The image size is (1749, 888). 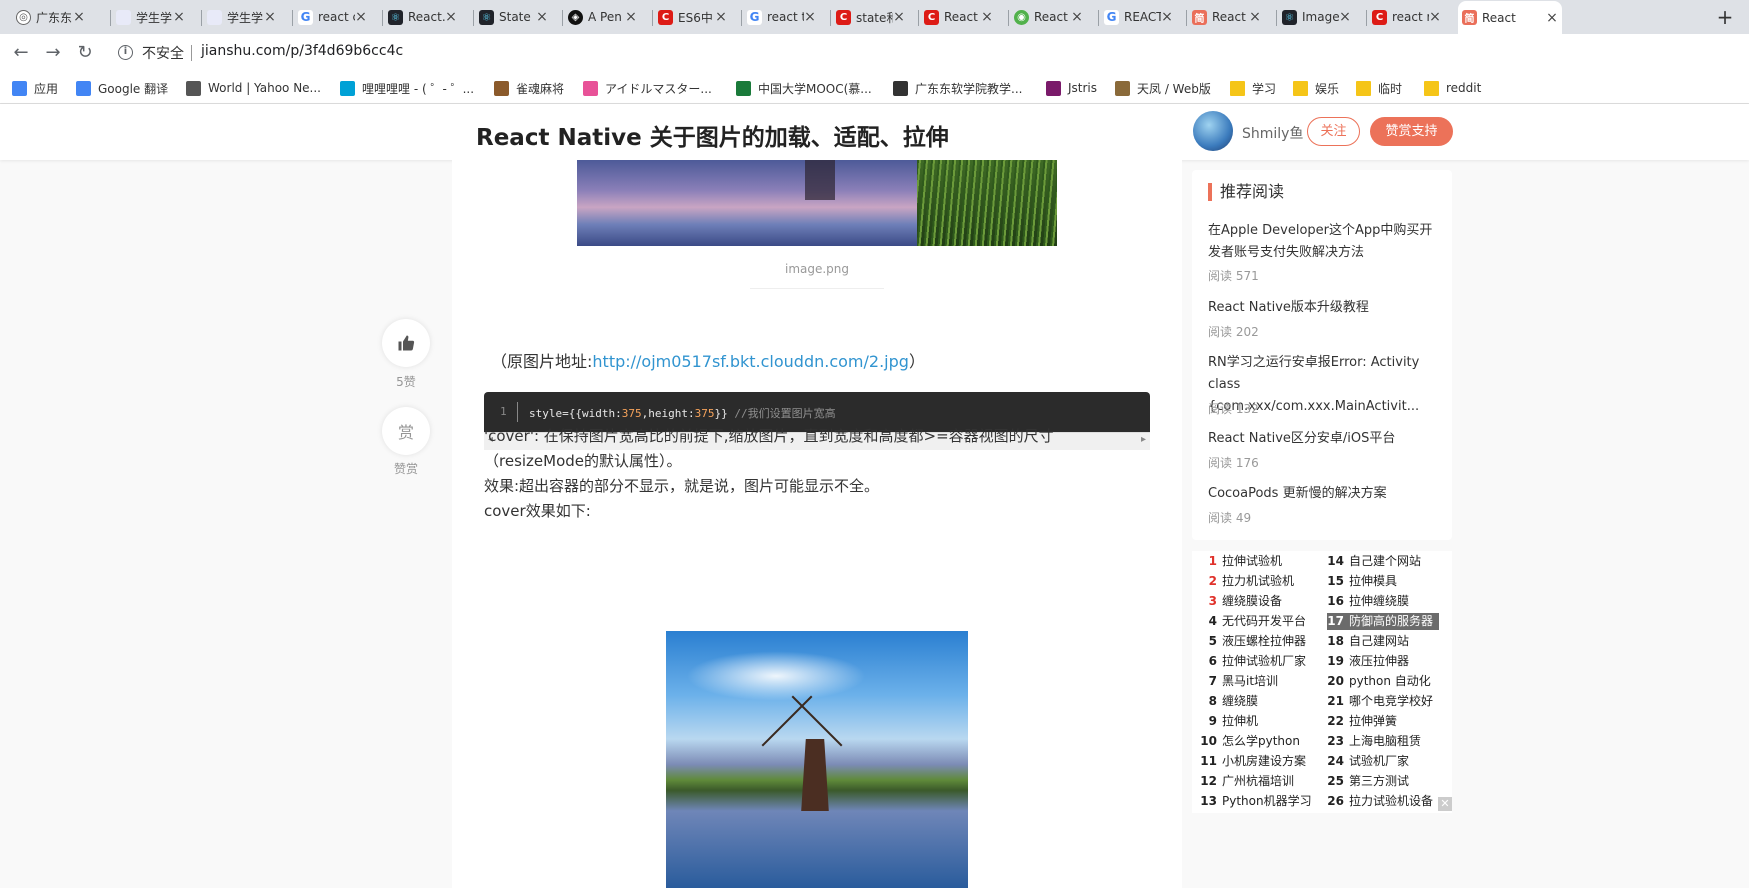 I want to click on tab: Creact r ×, so click(x=1406, y=17).